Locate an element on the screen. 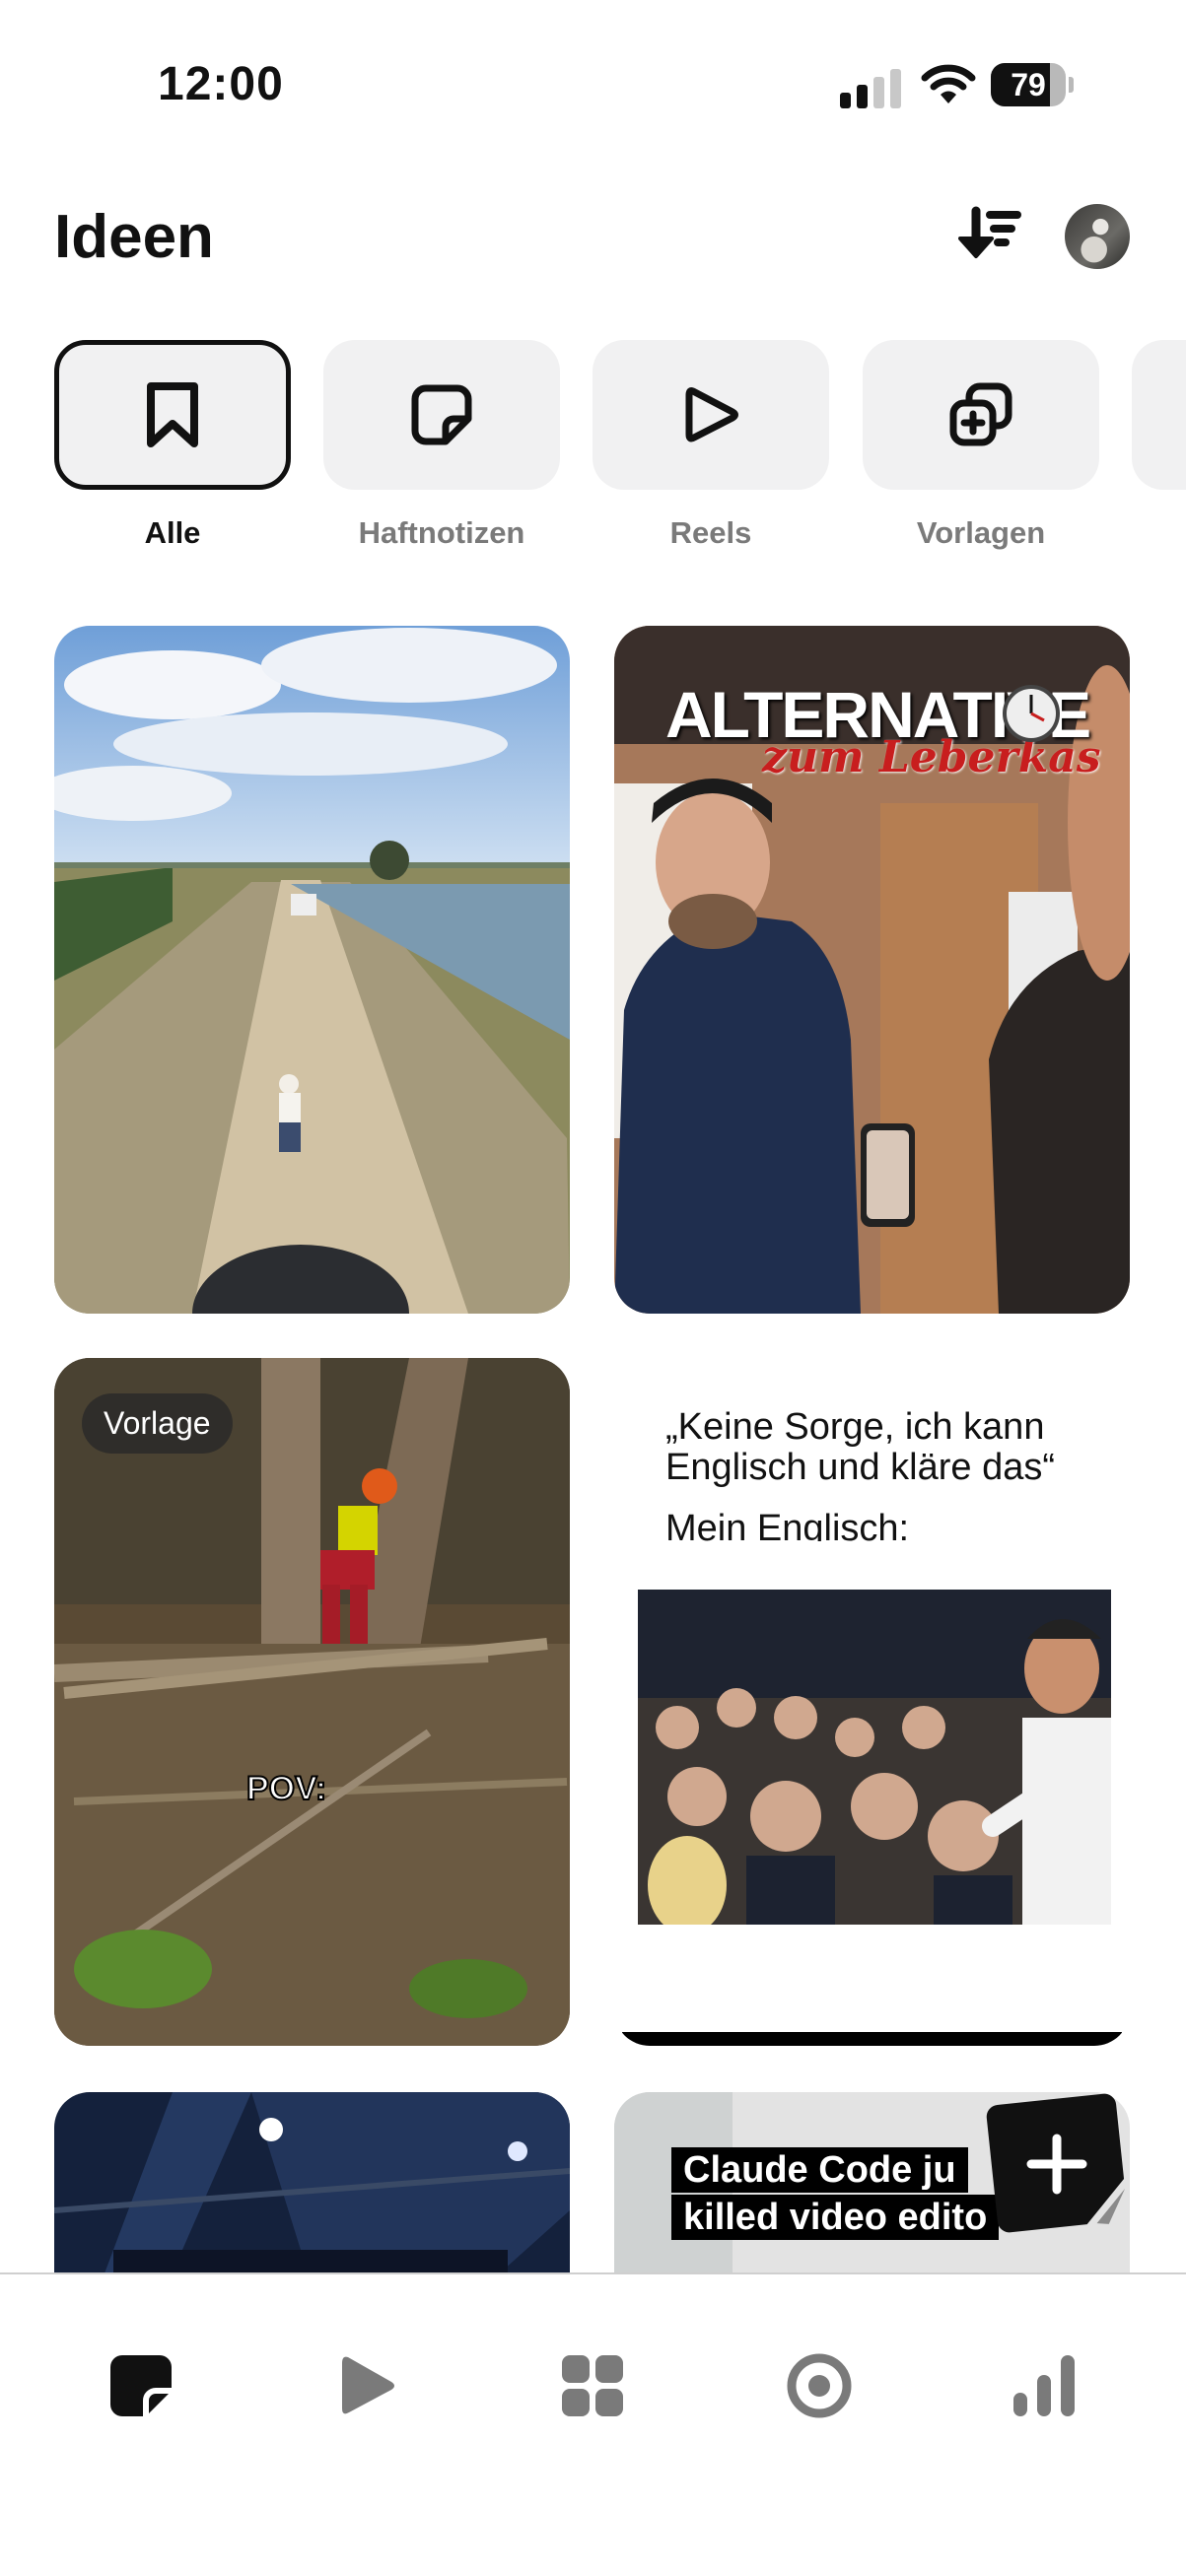 This screenshot has width=1186, height=2576. chip-haftnotizen is located at coordinates (441, 415).